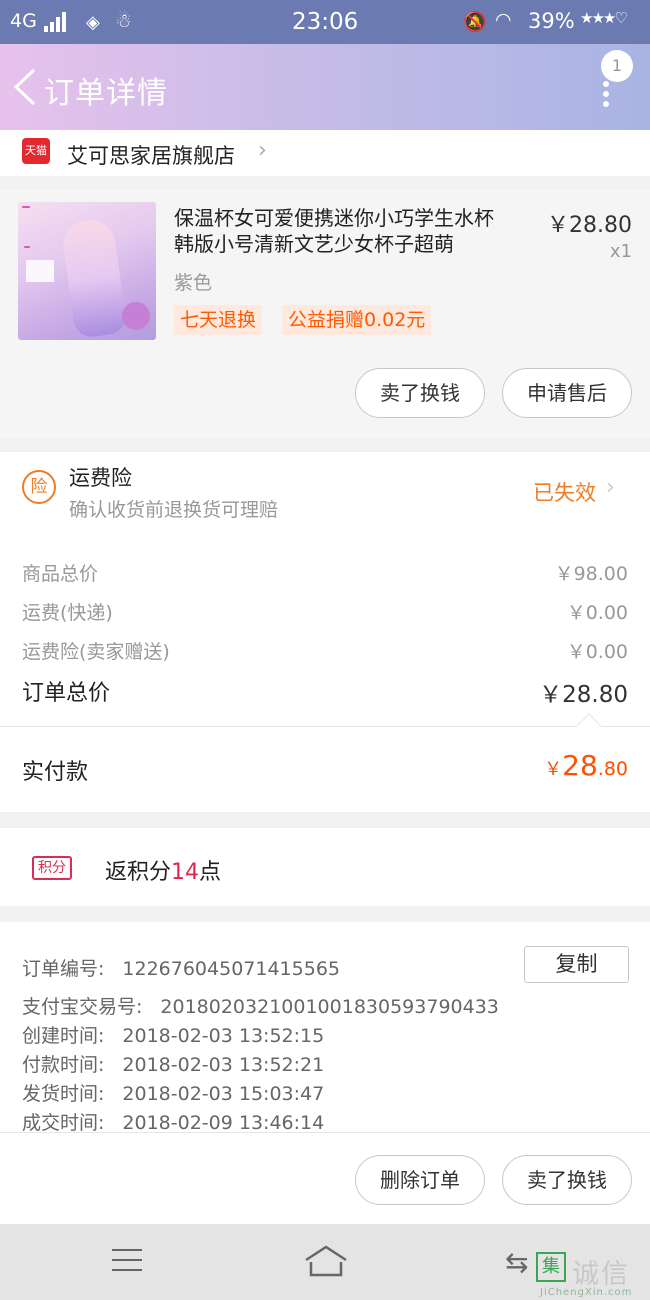 Image resolution: width=650 pixels, height=1300 pixels. I want to click on product-price: ￥28.80, so click(589, 225).